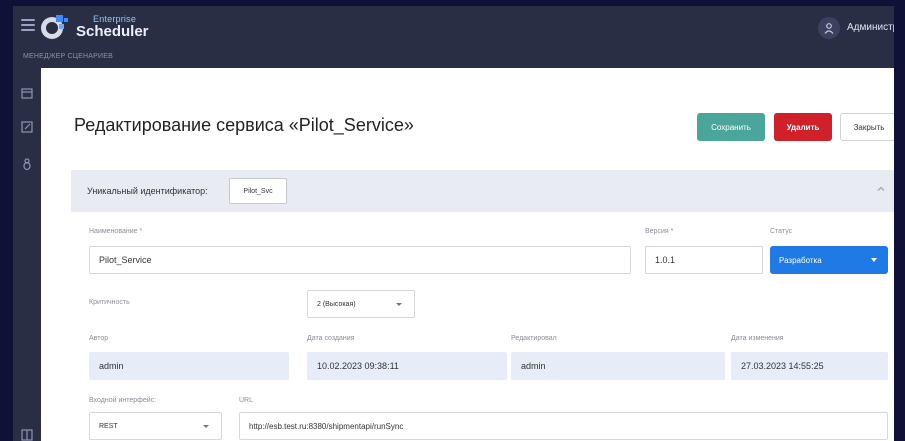  Describe the element at coordinates (147, 191) in the screenshot. I see `identifier-label: Уникальный идентификатор:` at that location.